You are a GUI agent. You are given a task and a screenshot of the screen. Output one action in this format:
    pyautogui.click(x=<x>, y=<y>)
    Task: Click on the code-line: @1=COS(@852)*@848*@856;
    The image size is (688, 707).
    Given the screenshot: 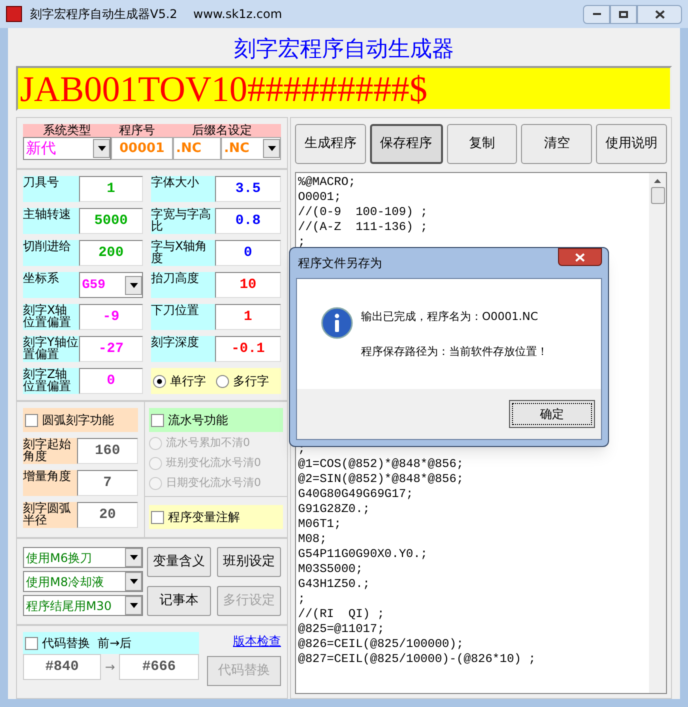 What is the action you would take?
    pyautogui.click(x=381, y=464)
    